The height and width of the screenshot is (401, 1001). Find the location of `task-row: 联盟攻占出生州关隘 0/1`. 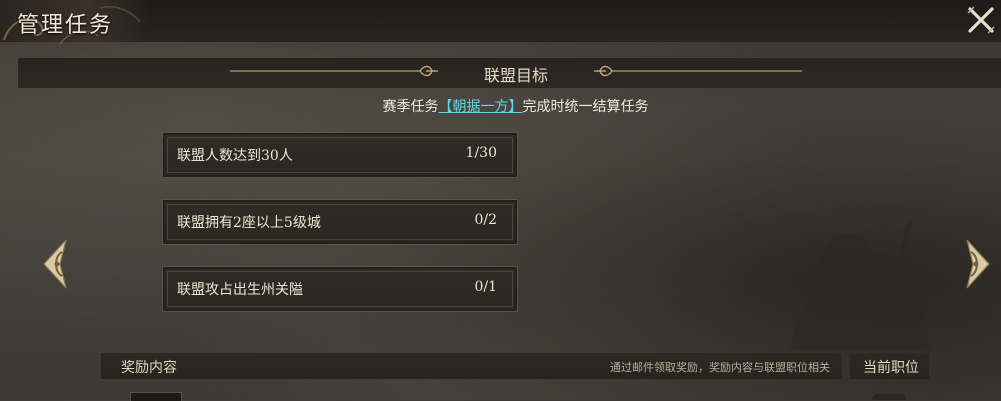

task-row: 联盟攻占出生州关隘 0/1 is located at coordinates (340, 289).